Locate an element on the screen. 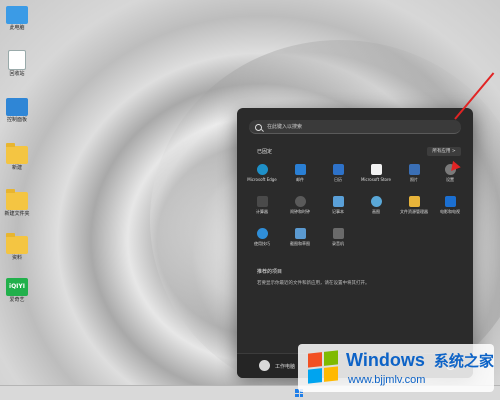  store-icon is located at coordinates (376, 169).